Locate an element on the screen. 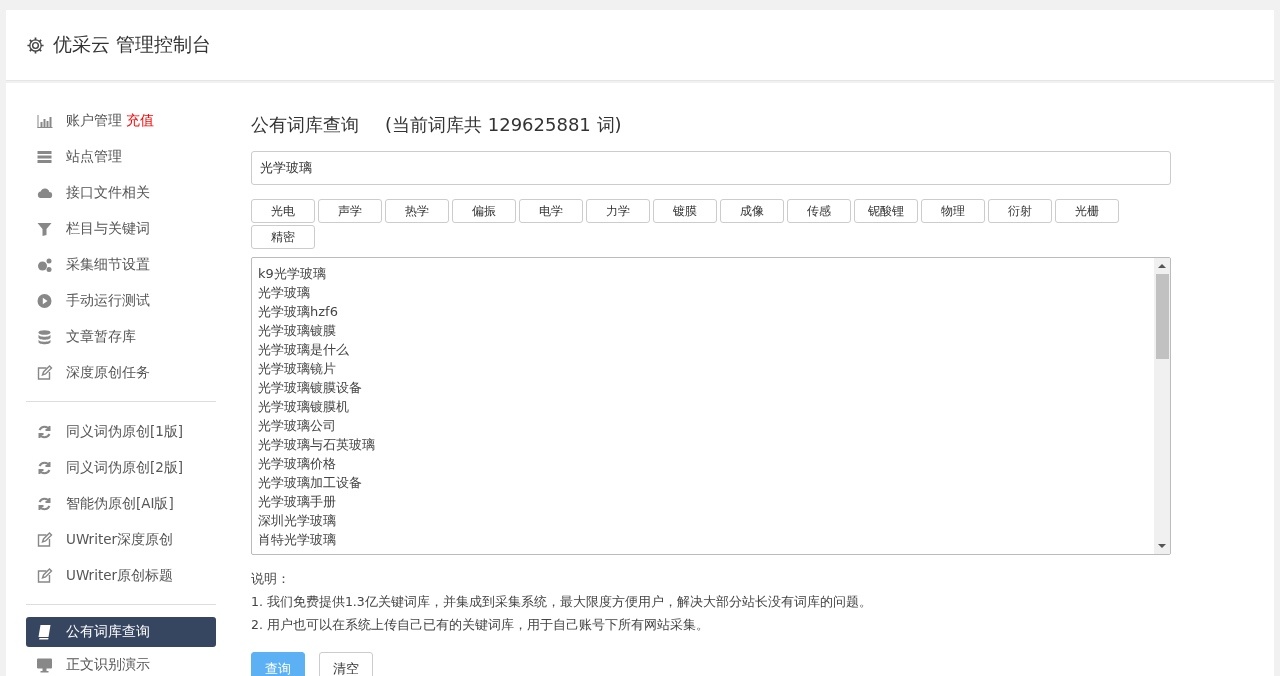 The height and width of the screenshot is (676, 1280). sidebar-item: 接口文件相关 is located at coordinates (121, 193).